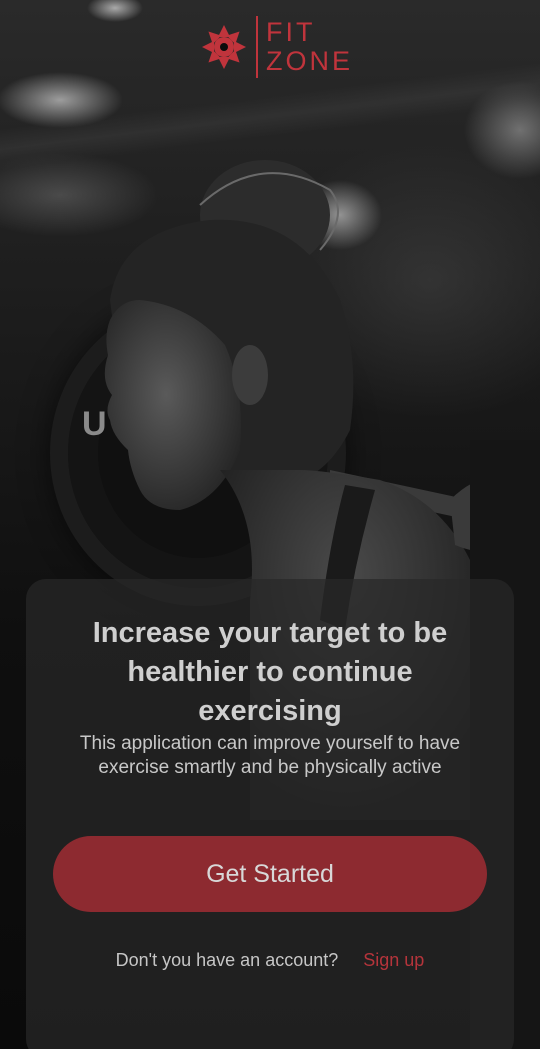 The image size is (540, 1049). Describe the element at coordinates (224, 47) in the screenshot. I see `lotus-icon` at that location.